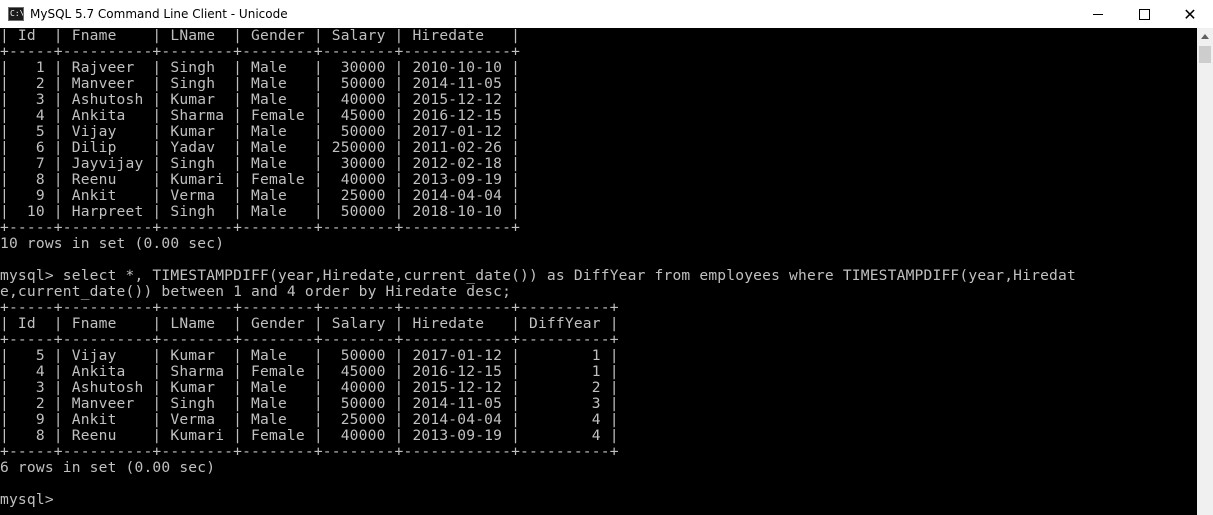 The image size is (1213, 515). Describe the element at coordinates (112, 243) in the screenshot. I see `console-line: 10 rows in set (0.00 sec)` at that location.